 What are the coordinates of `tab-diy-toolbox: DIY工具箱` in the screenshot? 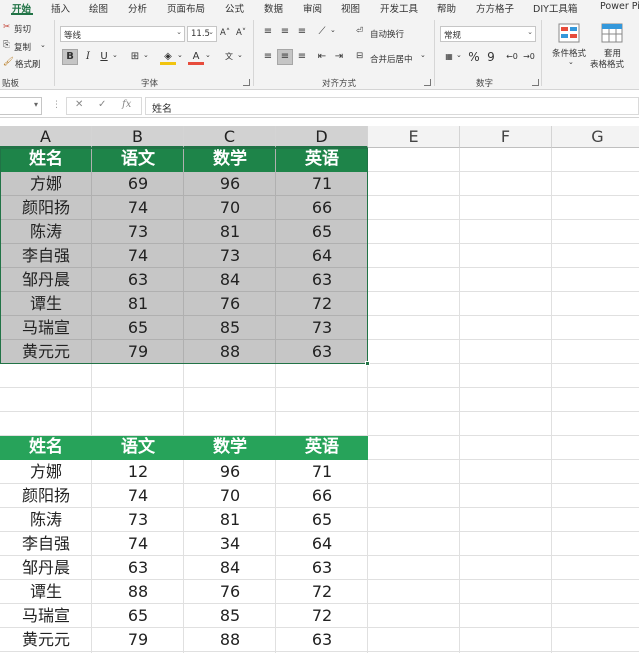 It's located at (555, 8).